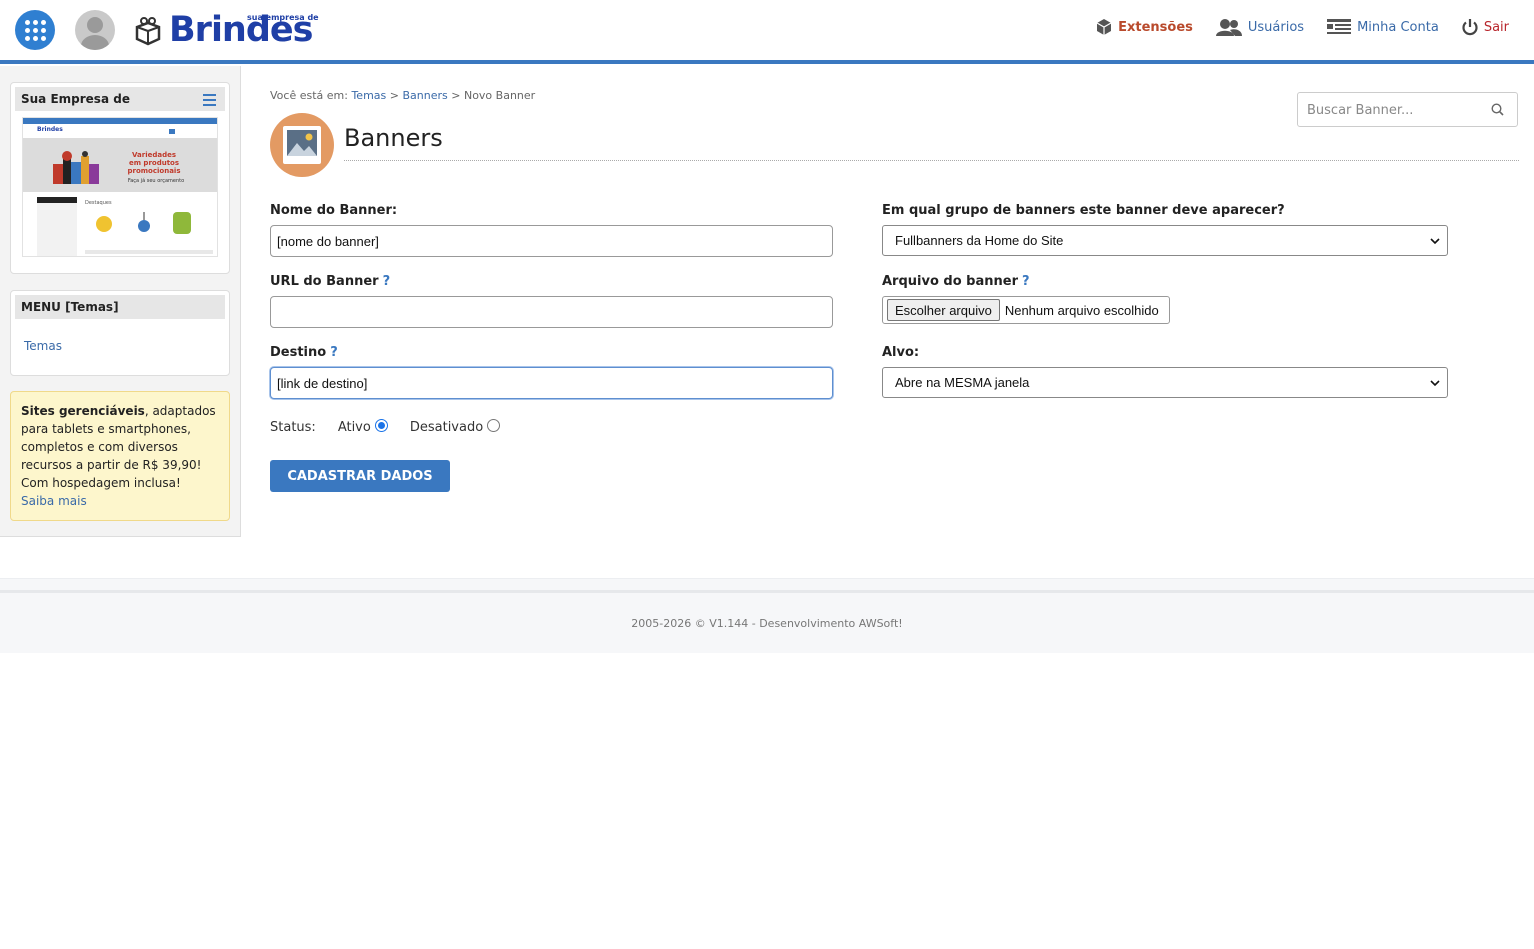 The width and height of the screenshot is (1534, 949). I want to click on search-box, so click(1407, 109).